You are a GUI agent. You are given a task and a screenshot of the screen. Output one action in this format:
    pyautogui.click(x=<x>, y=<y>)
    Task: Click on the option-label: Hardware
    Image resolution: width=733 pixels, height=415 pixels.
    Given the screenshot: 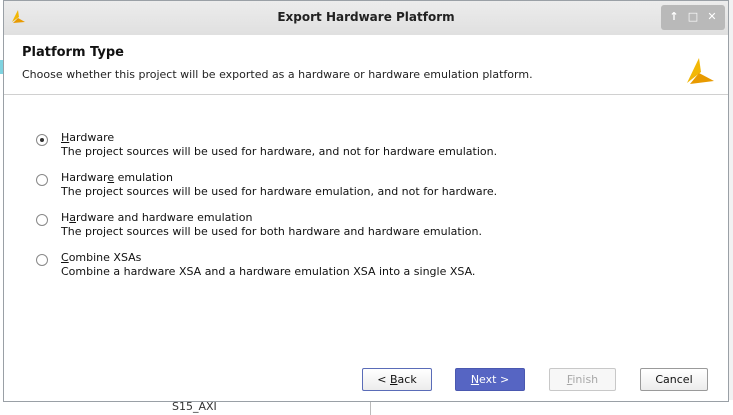 What is the action you would take?
    pyautogui.click(x=87, y=137)
    